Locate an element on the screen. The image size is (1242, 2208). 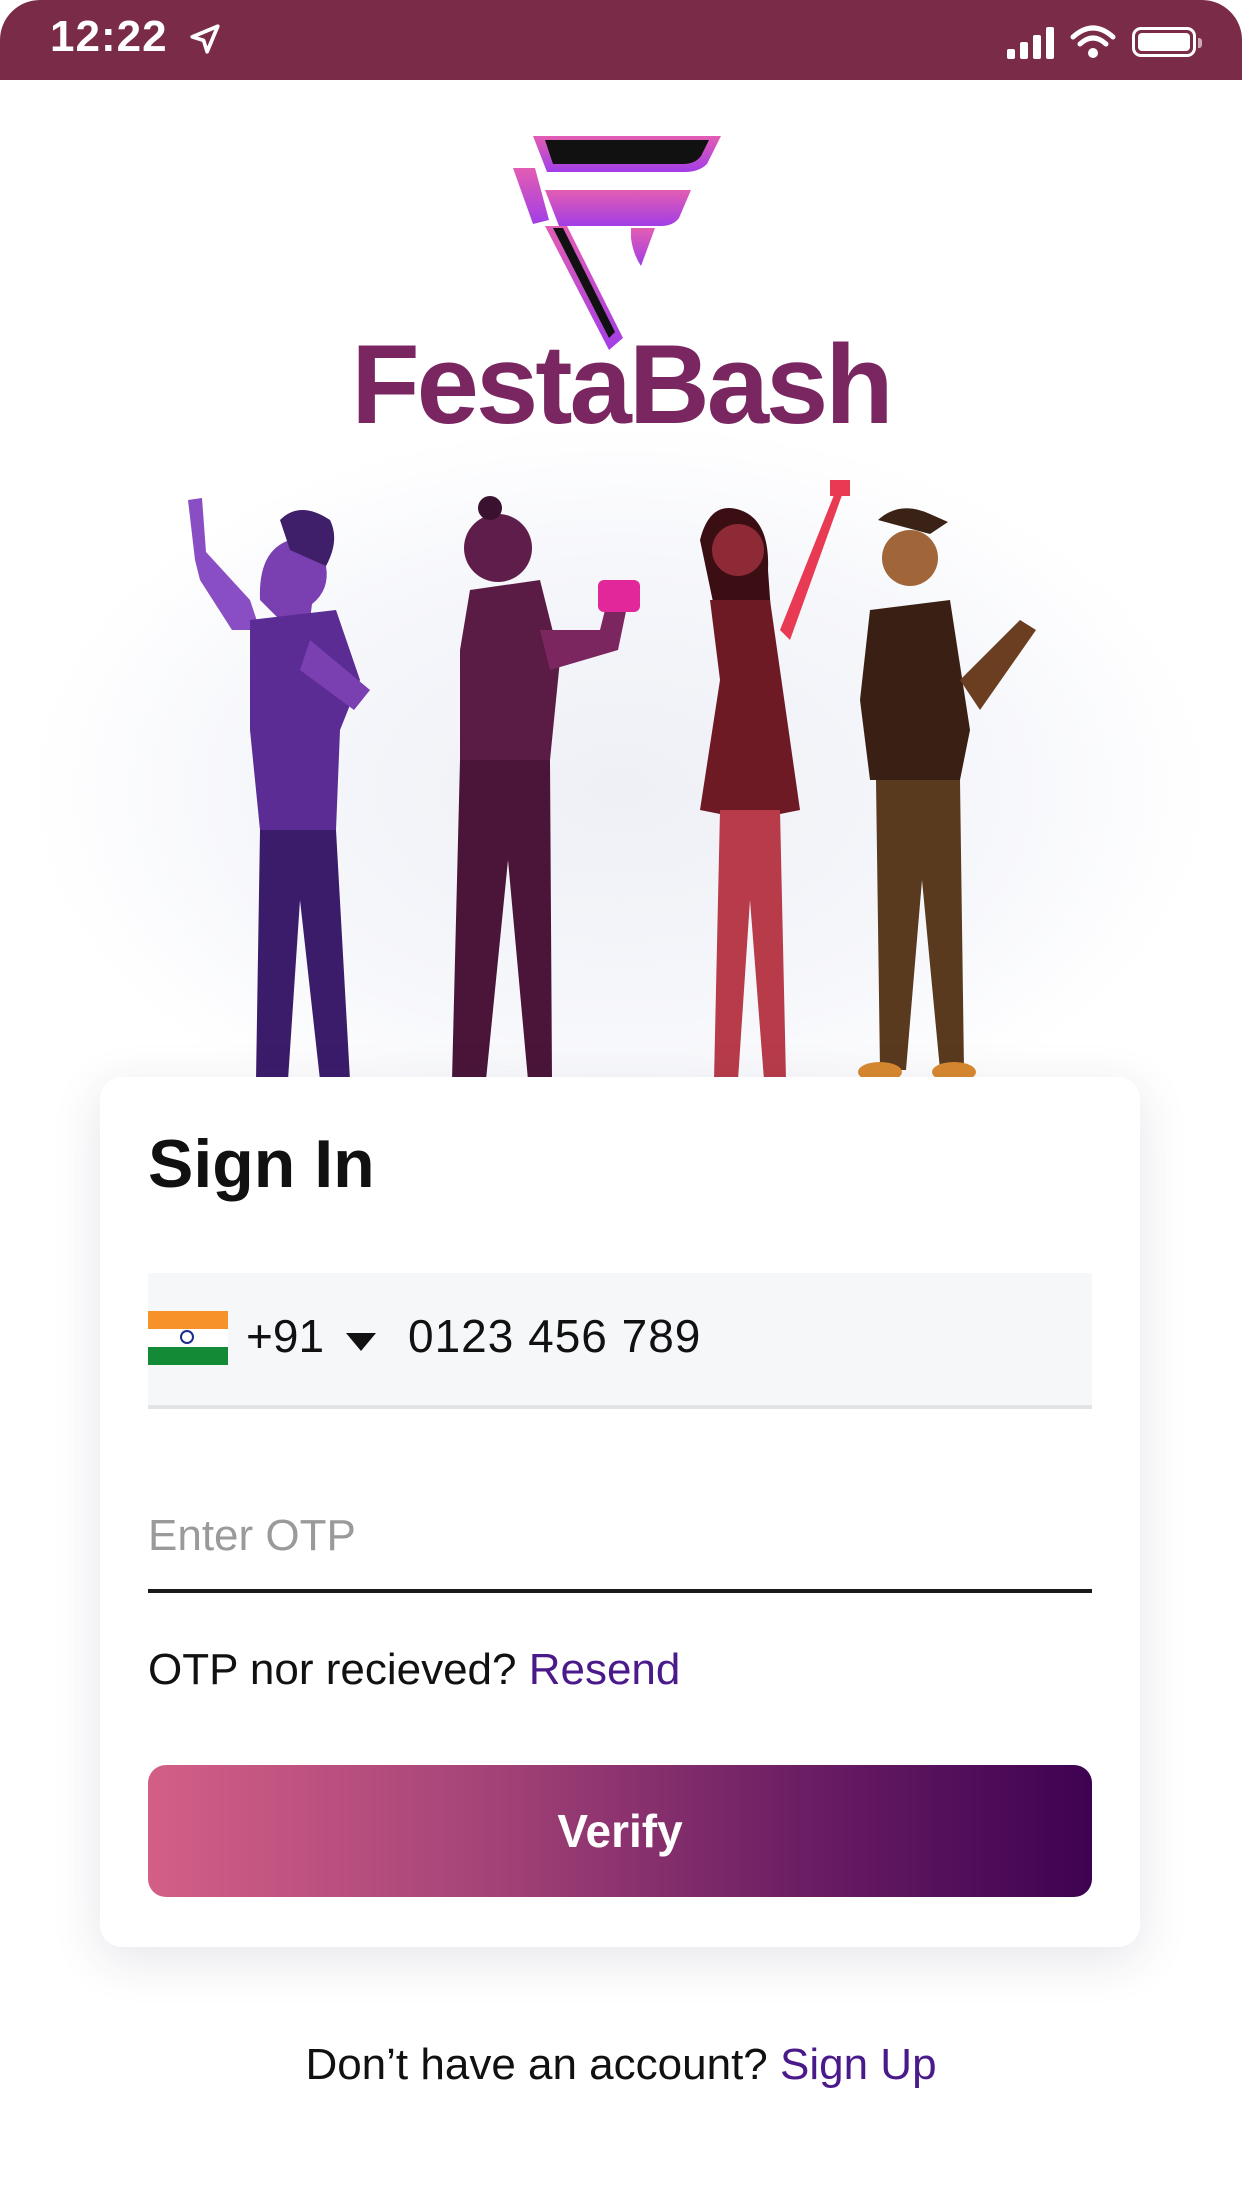
signup-prompt: Don’t have an account? is located at coordinates (536, 2064).